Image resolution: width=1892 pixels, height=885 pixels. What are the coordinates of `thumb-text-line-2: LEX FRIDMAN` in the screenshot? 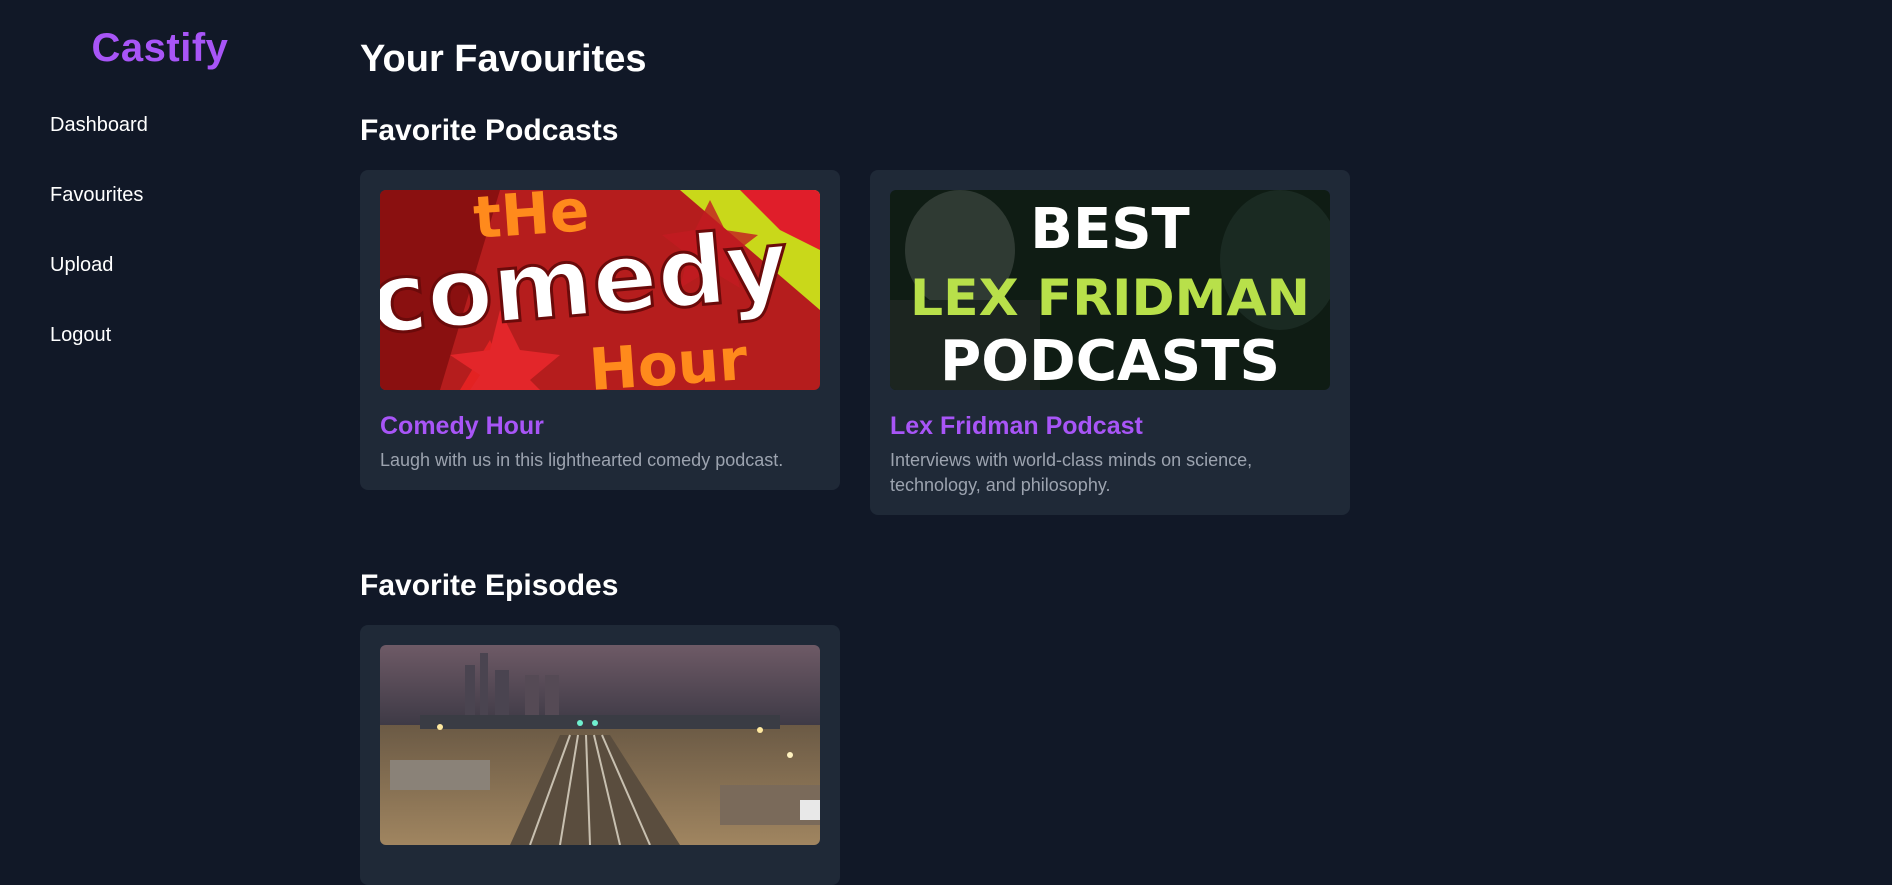 It's located at (1110, 298).